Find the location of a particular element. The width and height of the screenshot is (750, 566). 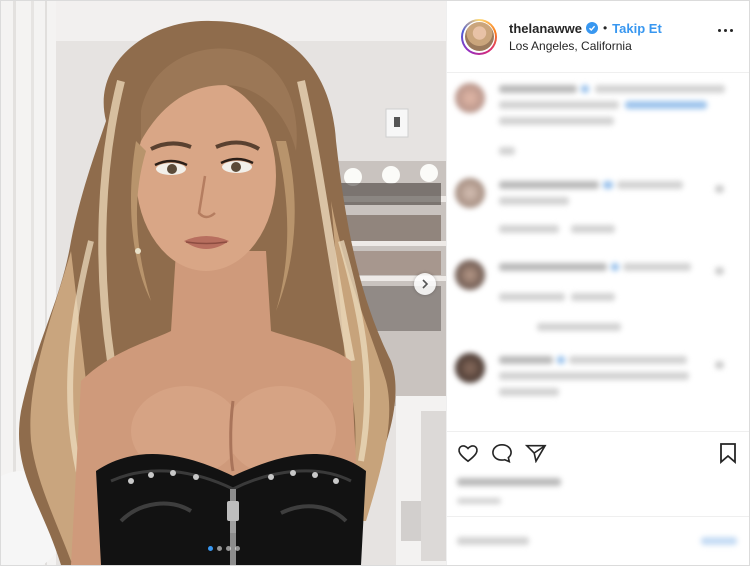

more-options-icon is located at coordinates (725, 30).